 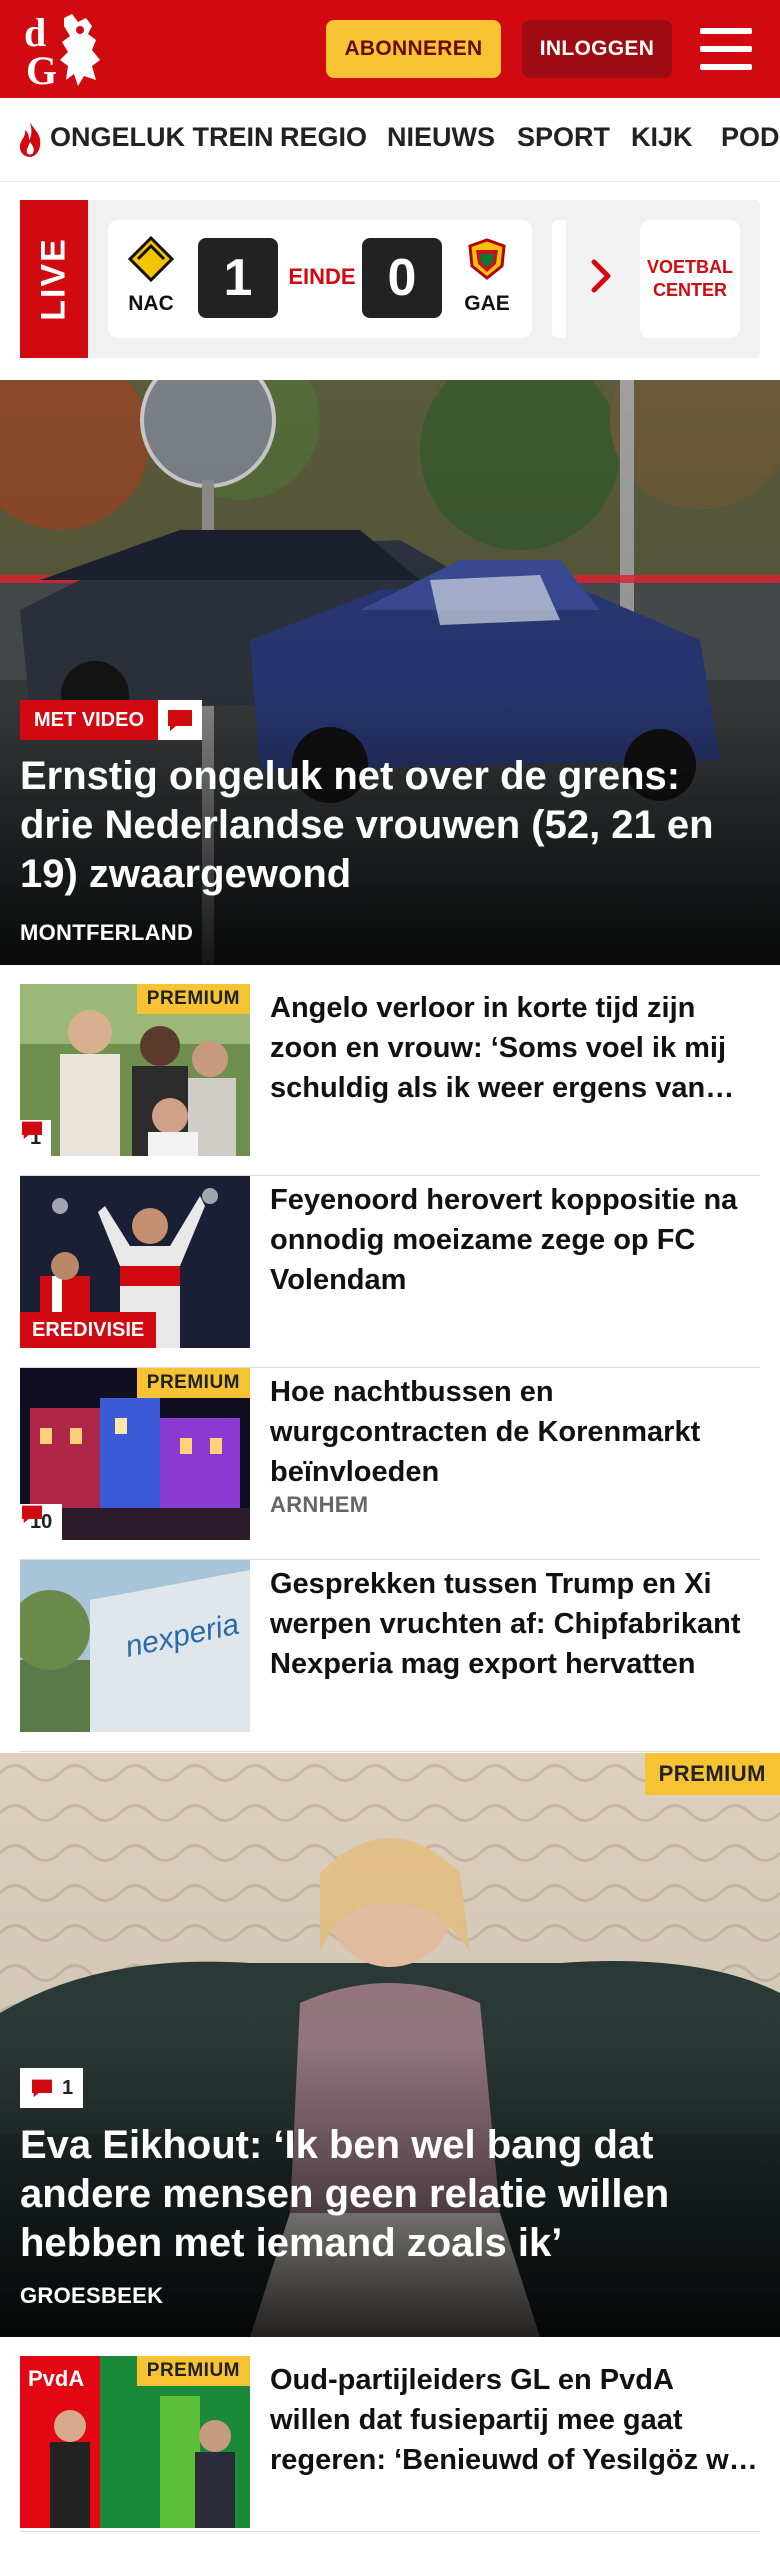 I want to click on category-badge: EREDIVISIE, so click(x=88, y=1330).